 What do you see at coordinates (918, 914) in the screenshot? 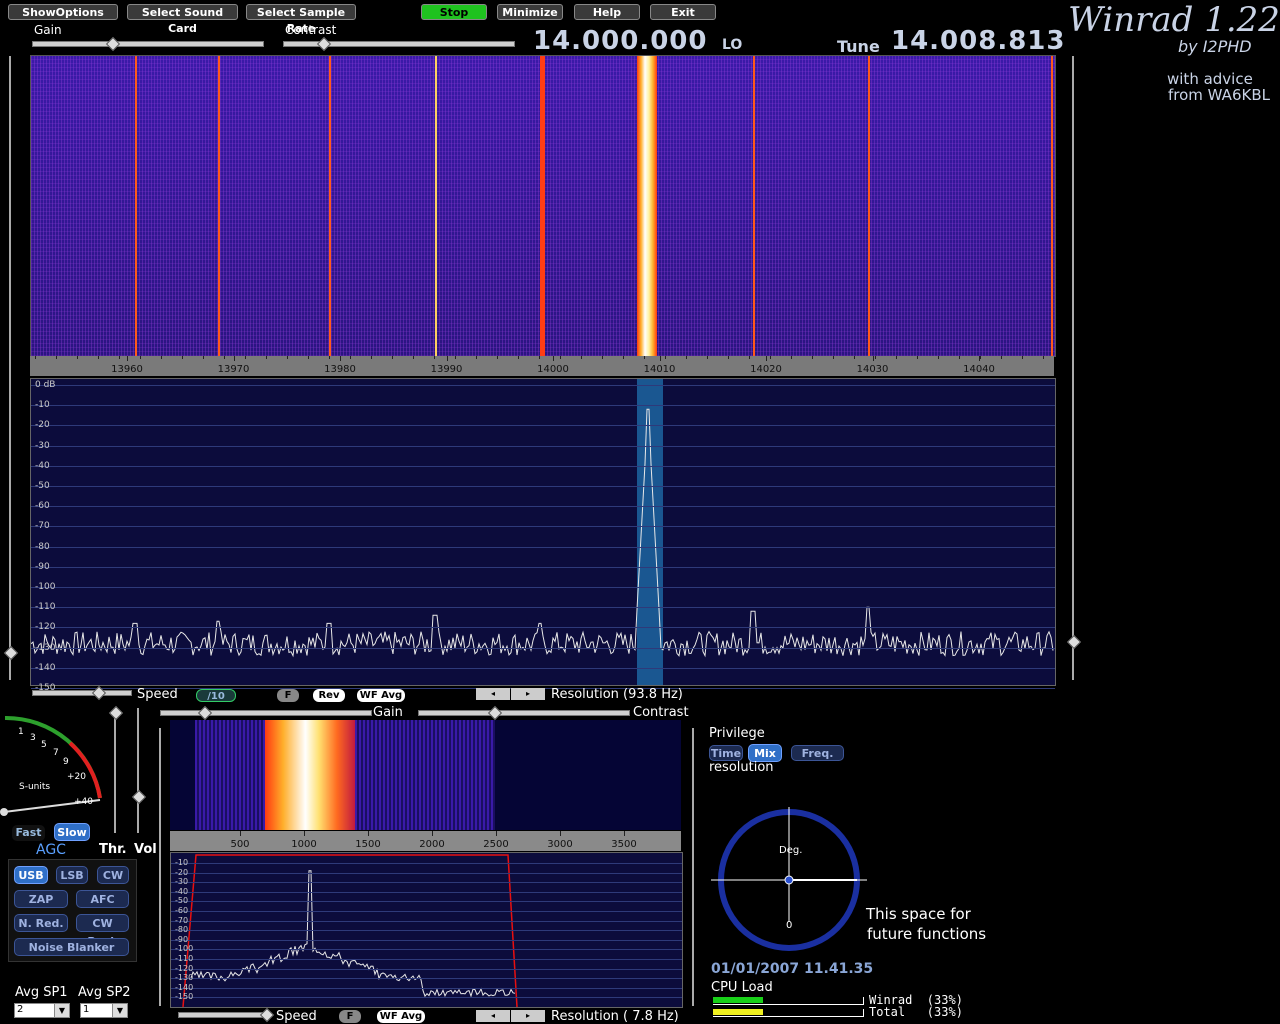
I see `future-line1: This space for` at bounding box center [918, 914].